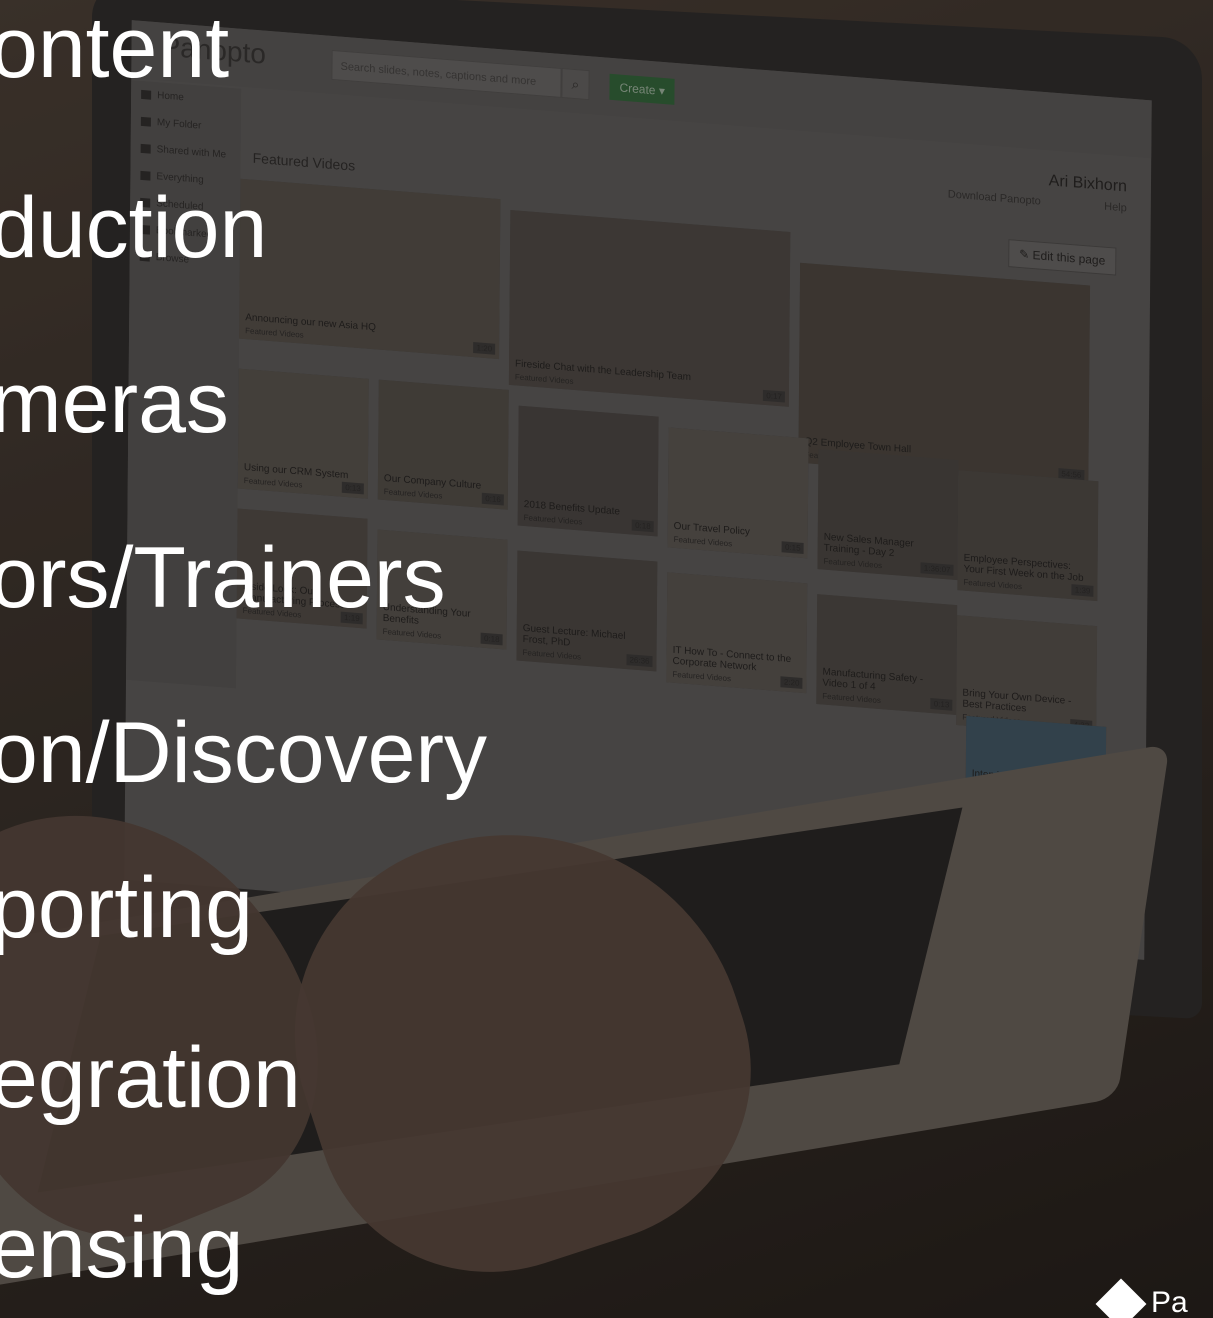 The image size is (1213, 1318). Describe the element at coordinates (1121, 1298) in the screenshot. I see `brand-mark-icon` at that location.